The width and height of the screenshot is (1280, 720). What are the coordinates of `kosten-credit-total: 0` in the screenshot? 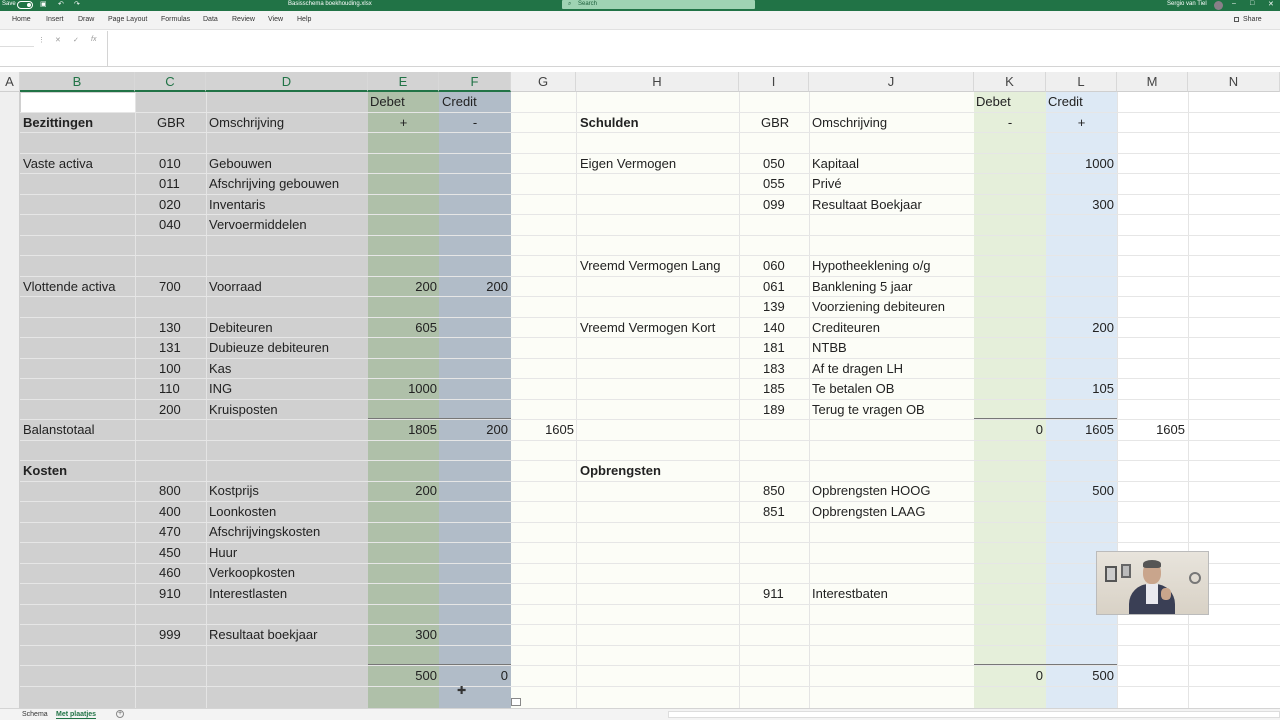 It's located at (473, 676).